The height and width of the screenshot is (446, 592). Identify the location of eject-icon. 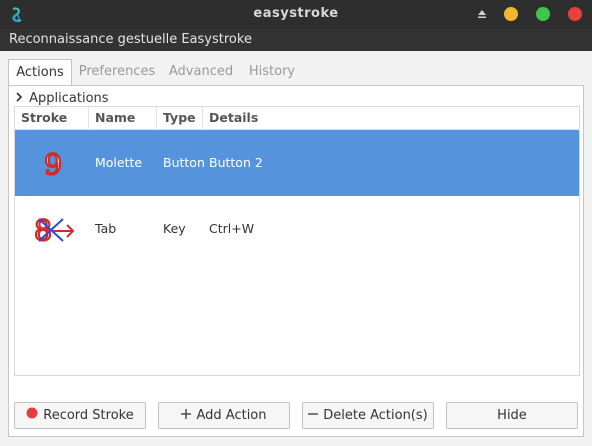
(482, 14).